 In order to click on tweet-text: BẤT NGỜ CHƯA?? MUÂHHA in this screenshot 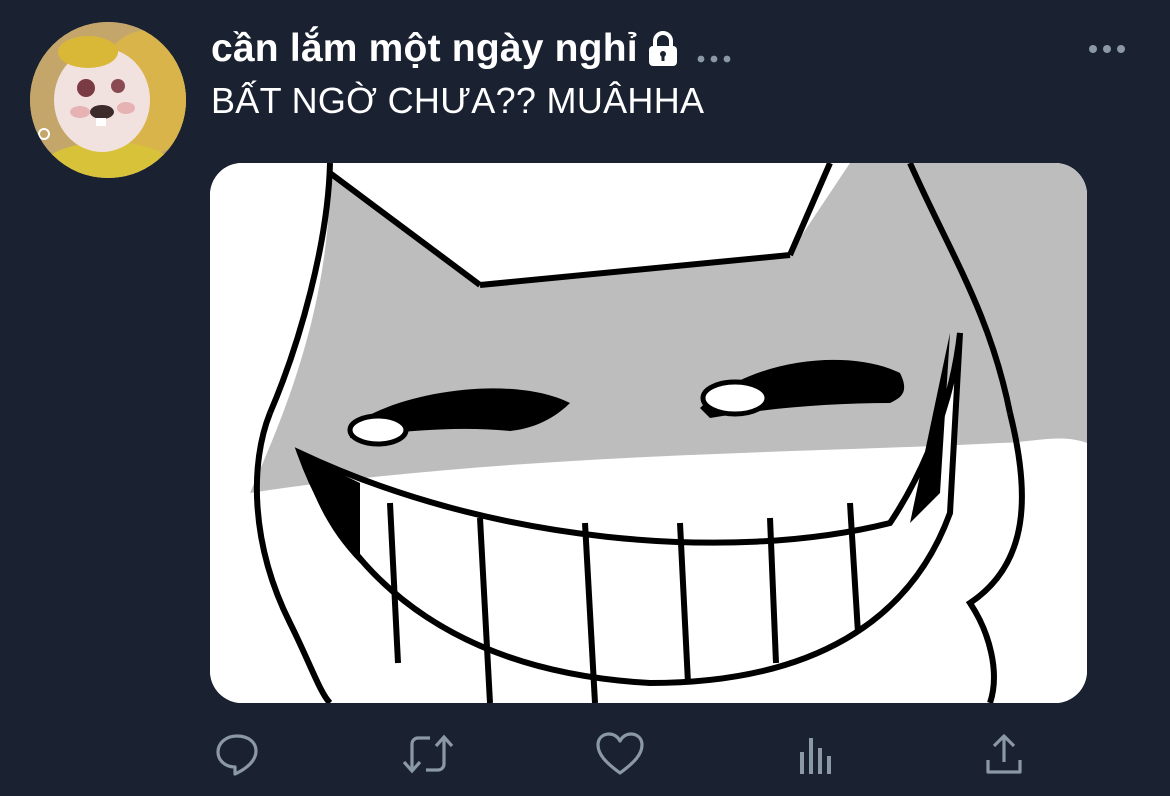, I will do `click(458, 100)`.